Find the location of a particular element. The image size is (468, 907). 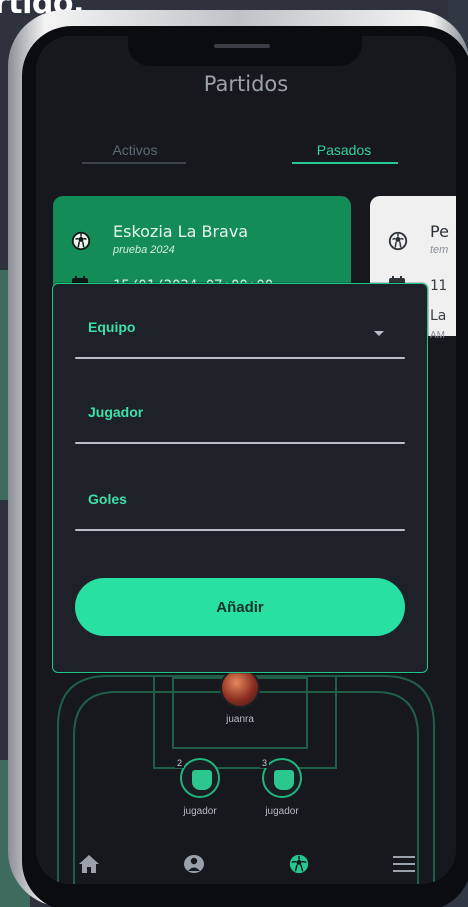

menu-icon is located at coordinates (403, 864).